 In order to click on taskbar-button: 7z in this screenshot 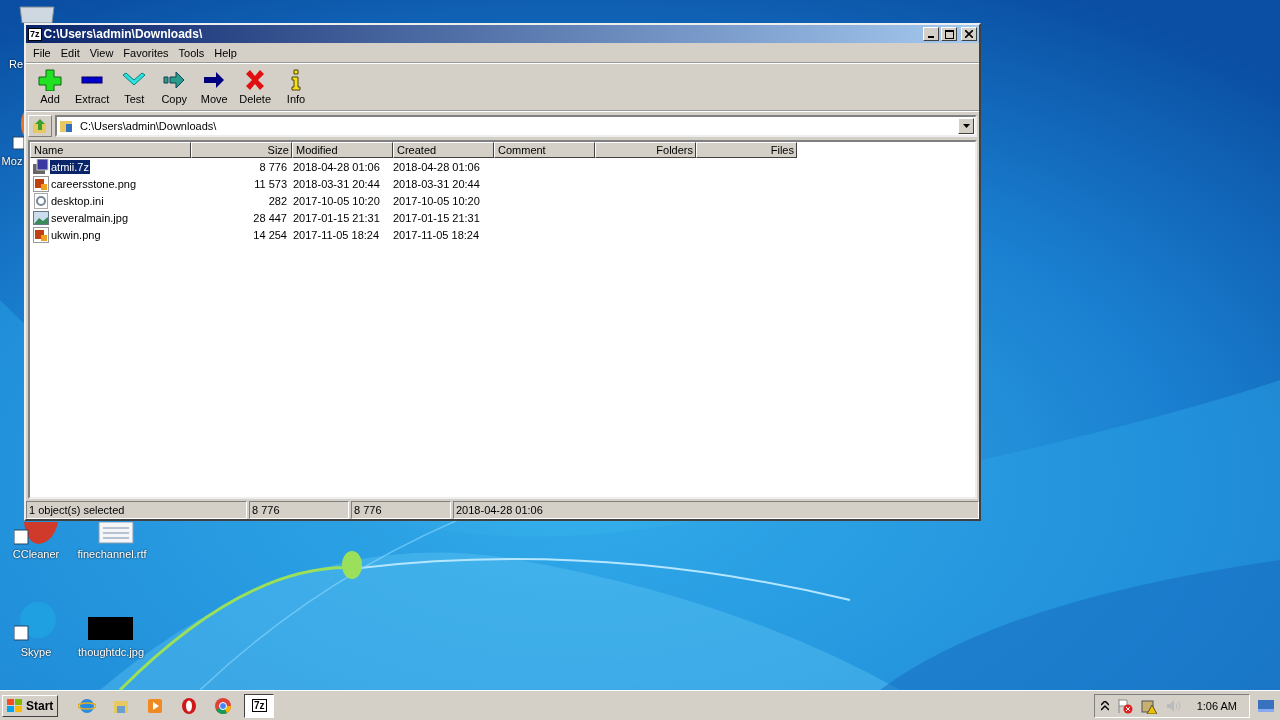, I will do `click(259, 705)`.